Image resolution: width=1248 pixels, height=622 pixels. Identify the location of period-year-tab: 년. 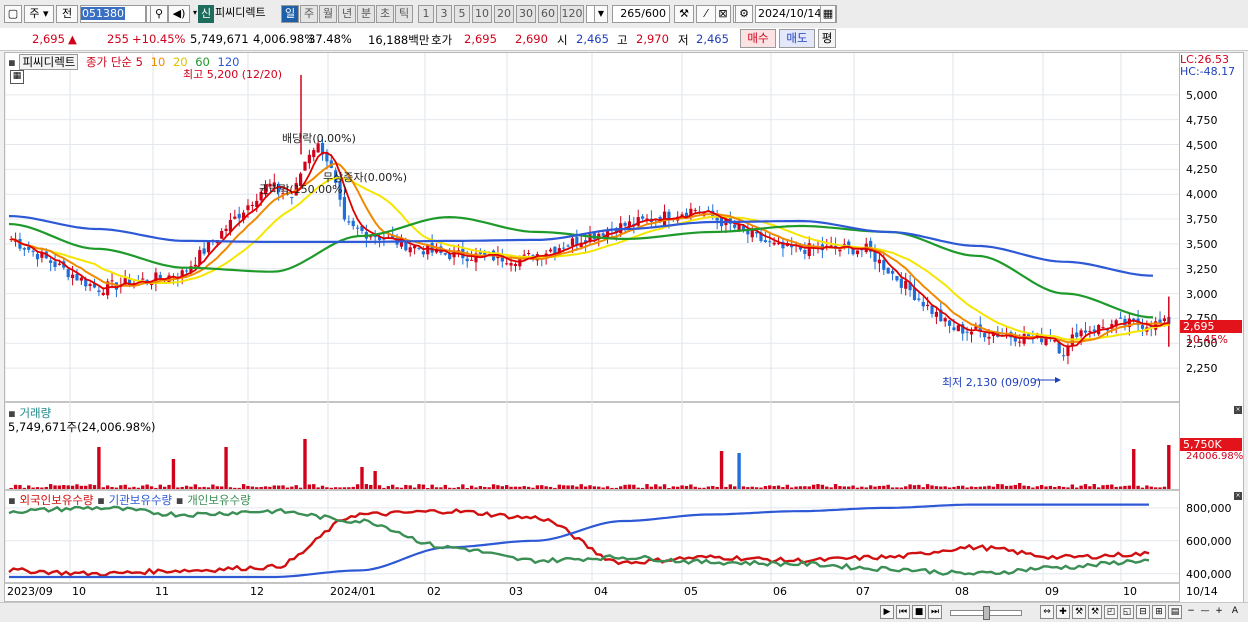
(347, 14).